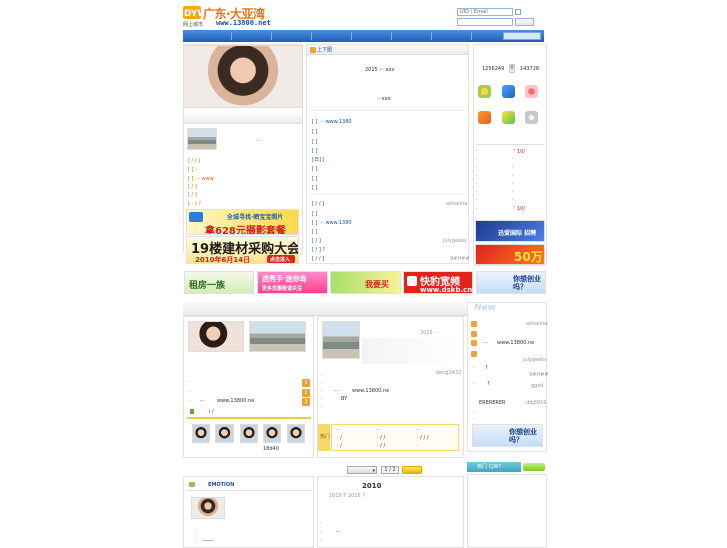 This screenshot has width=727, height=548. What do you see at coordinates (372, 486) in the screenshot?
I see `year-heading: 2010` at bounding box center [372, 486].